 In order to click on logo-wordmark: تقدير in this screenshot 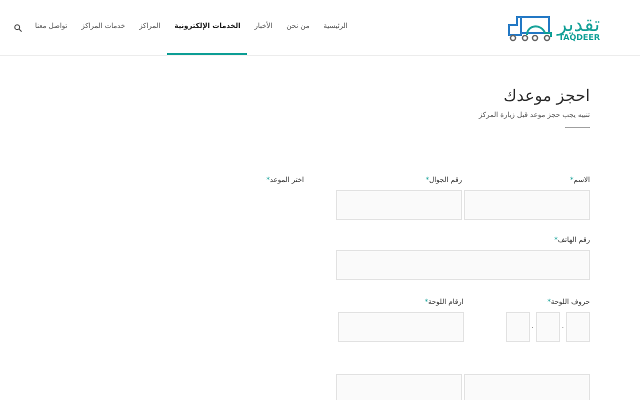, I will do `click(578, 24)`.